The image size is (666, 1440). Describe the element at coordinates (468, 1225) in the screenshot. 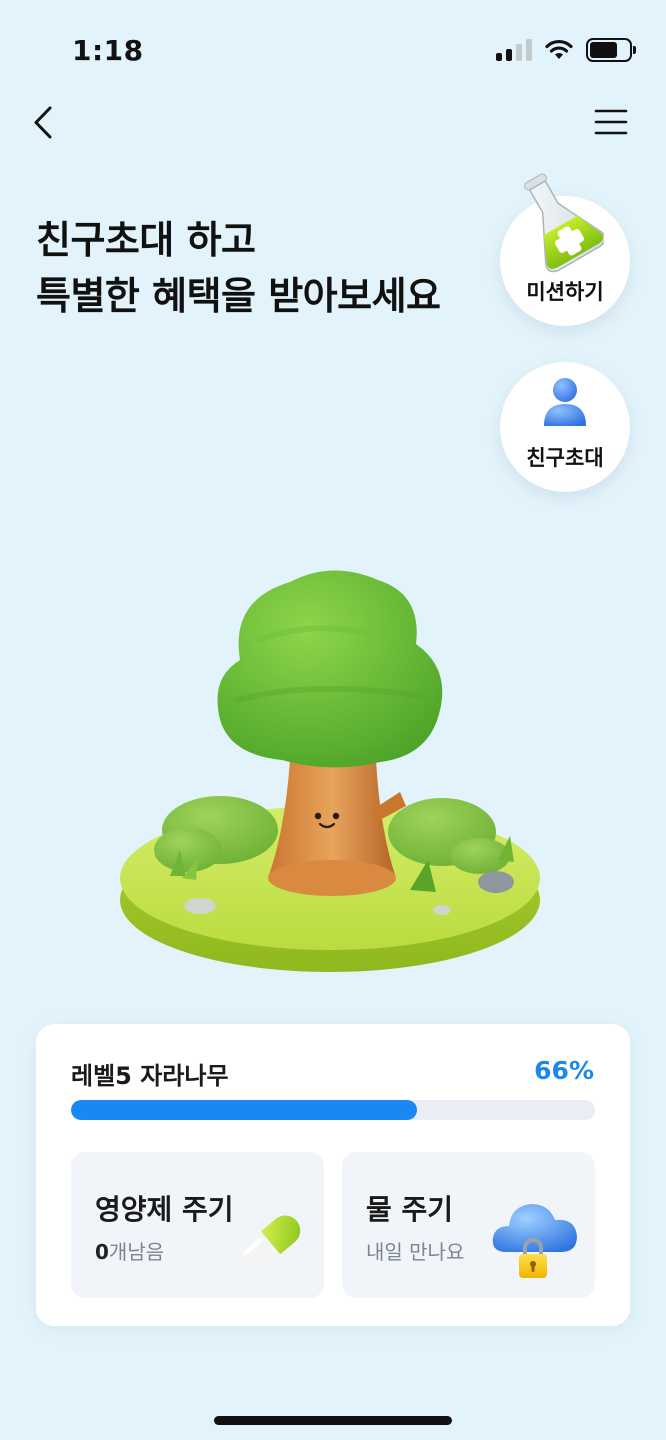

I see `give-water-button: 물 주기 내일 만나요` at that location.